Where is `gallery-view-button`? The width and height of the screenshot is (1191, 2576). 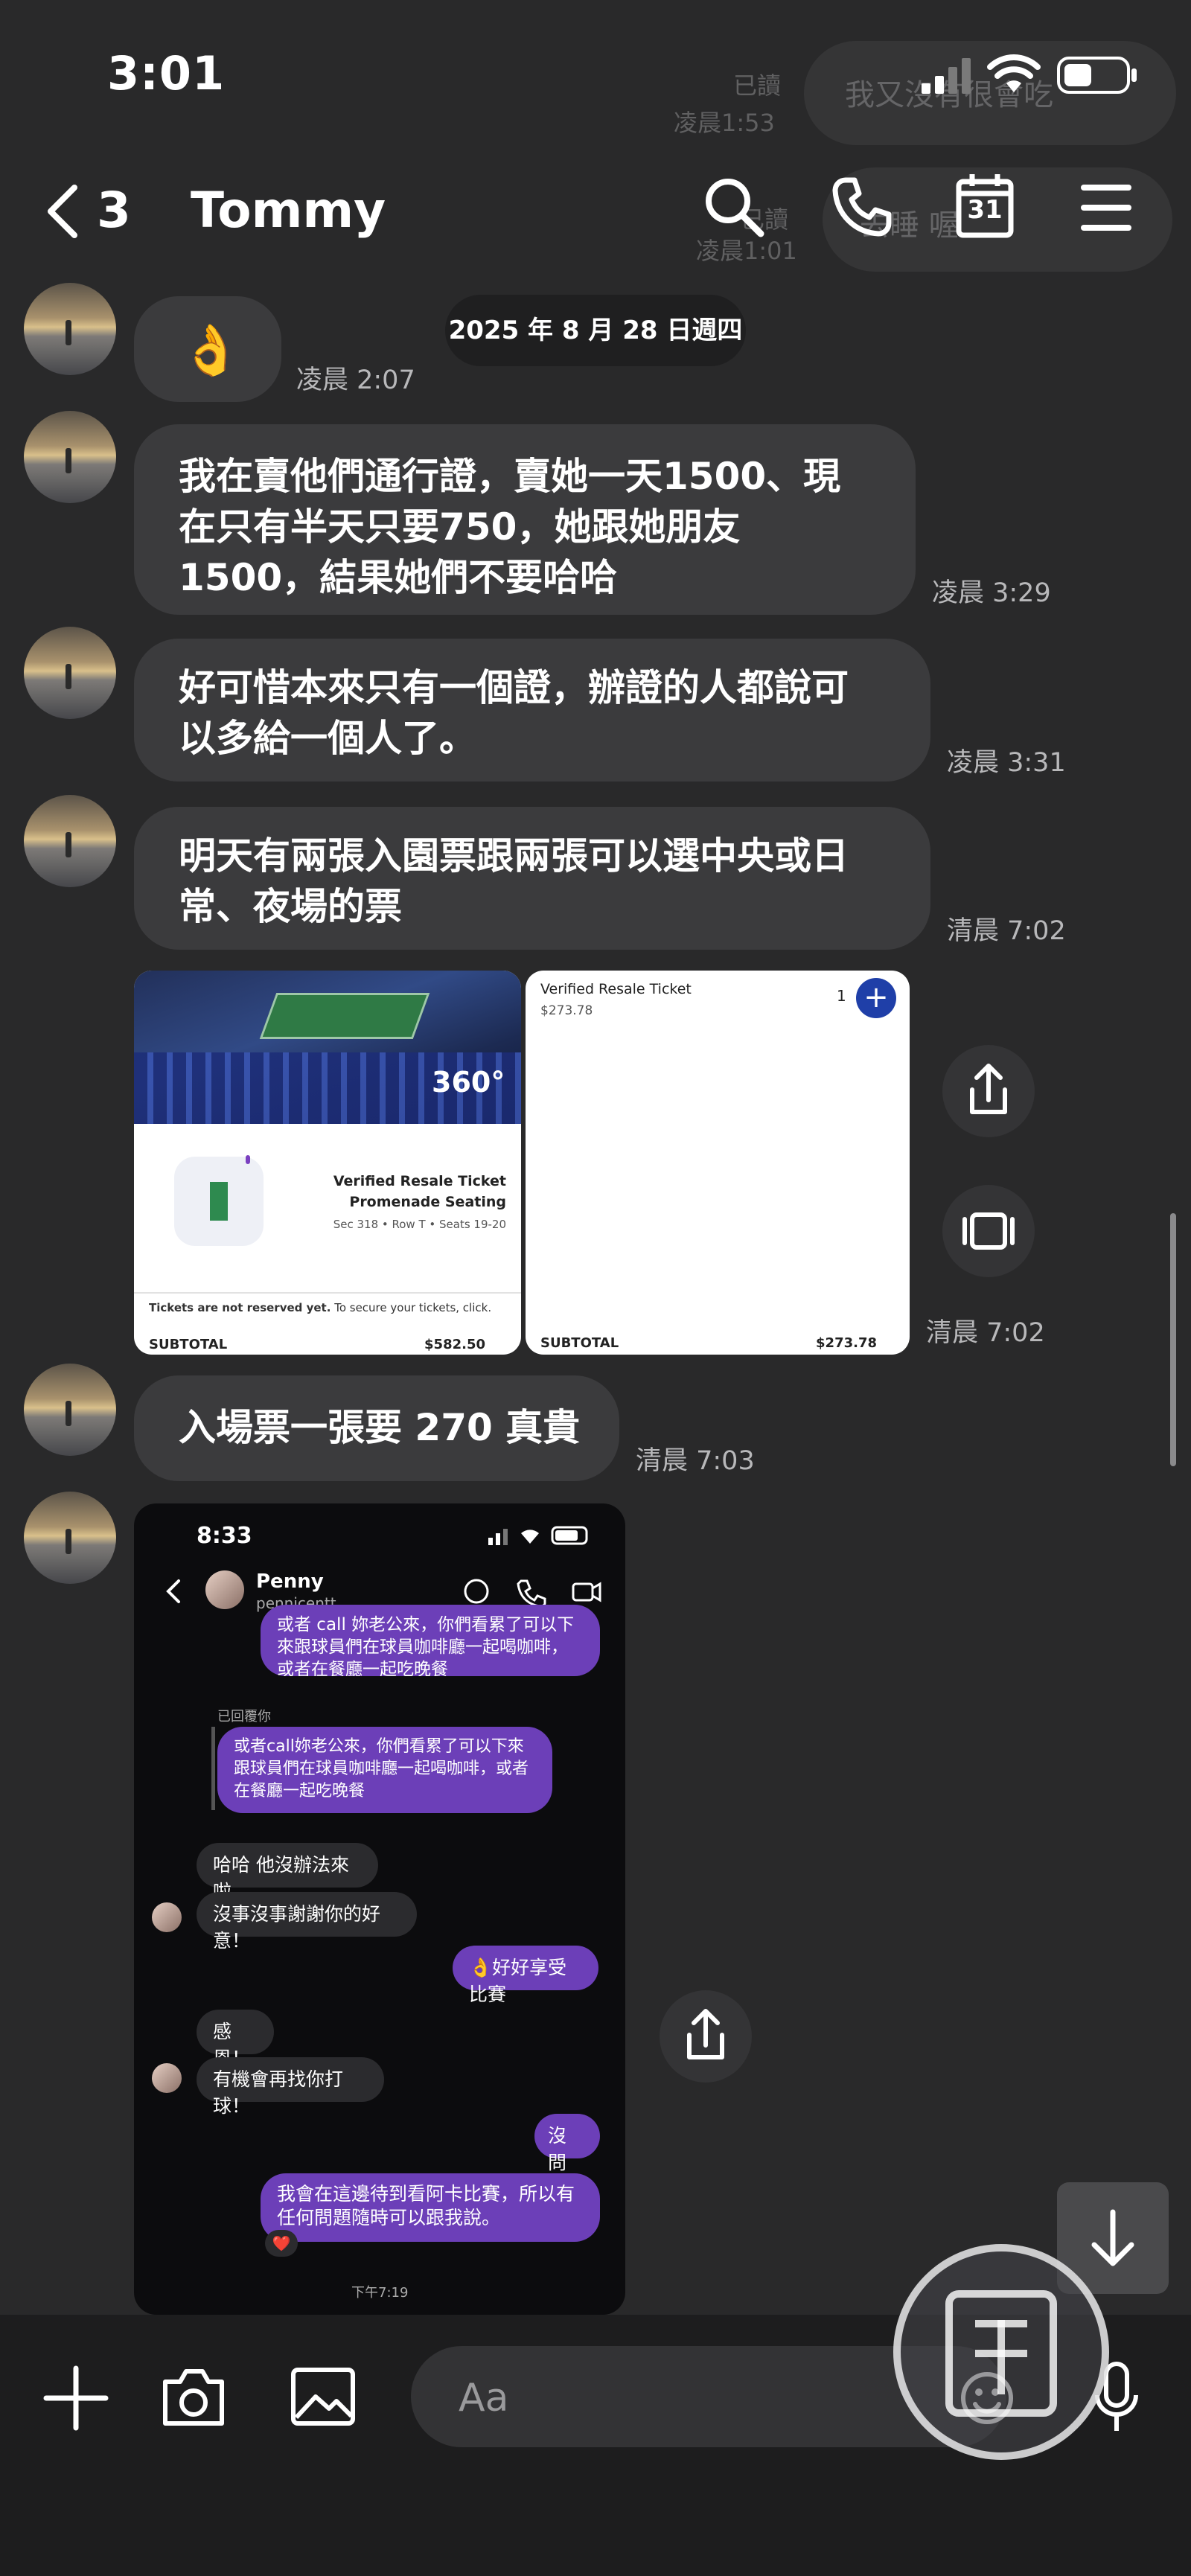 gallery-view-button is located at coordinates (988, 1231).